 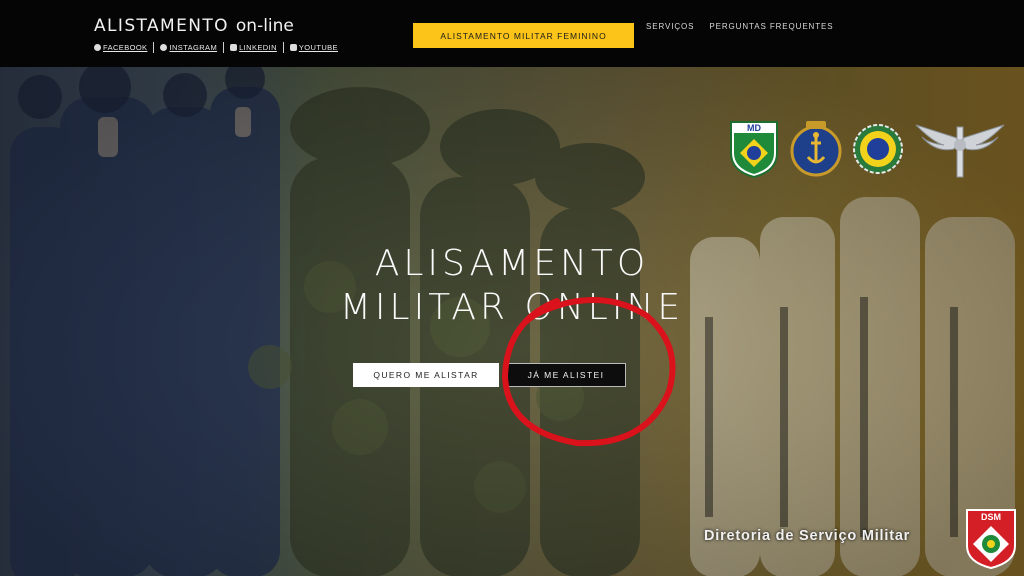 I want to click on nav-item-faq: PERGUNTAS FREQUENTES, so click(x=771, y=26).